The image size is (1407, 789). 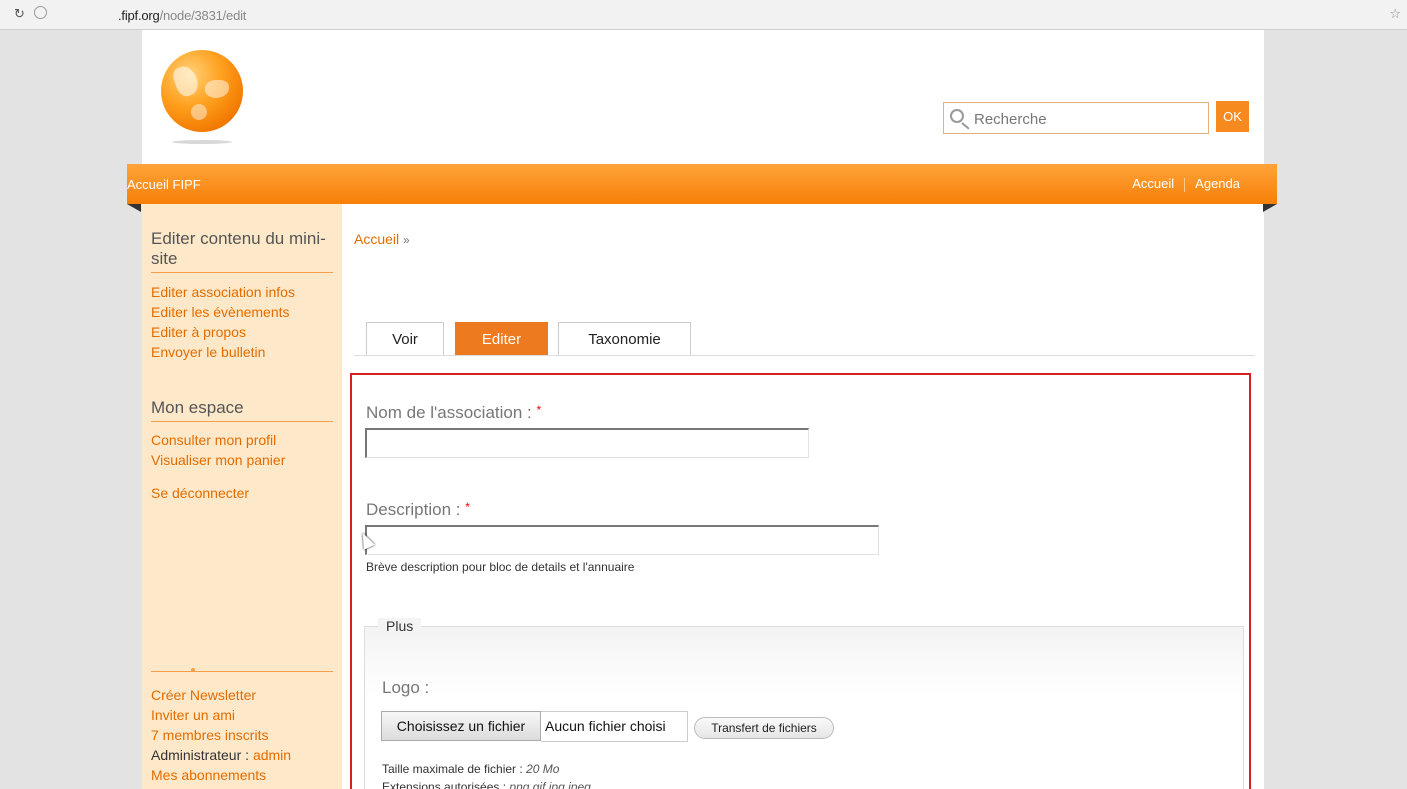 What do you see at coordinates (587, 443) in the screenshot?
I see `association-name-input` at bounding box center [587, 443].